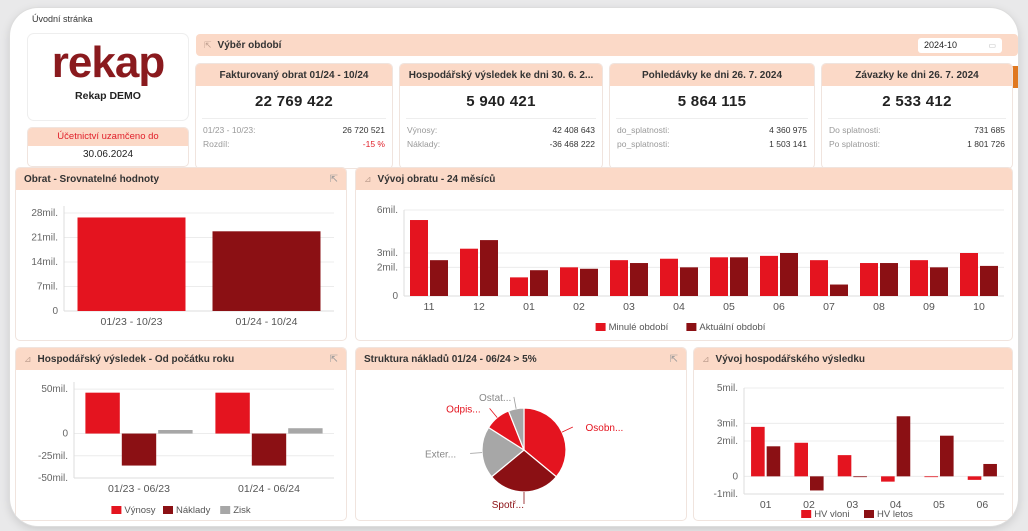 The image size is (1028, 531). Describe the element at coordinates (62, 19) in the screenshot. I see `breadcrumb: Úvodní stránka` at that location.